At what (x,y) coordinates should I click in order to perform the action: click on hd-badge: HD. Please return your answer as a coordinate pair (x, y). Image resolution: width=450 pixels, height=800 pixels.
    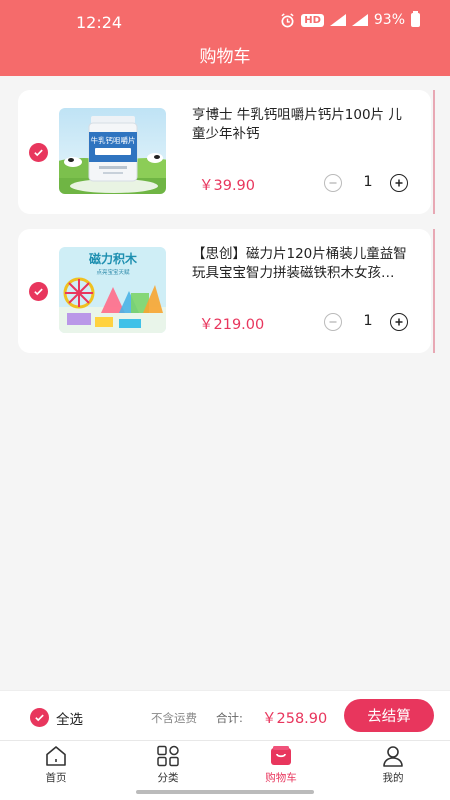
    Looking at the image, I should click on (312, 20).